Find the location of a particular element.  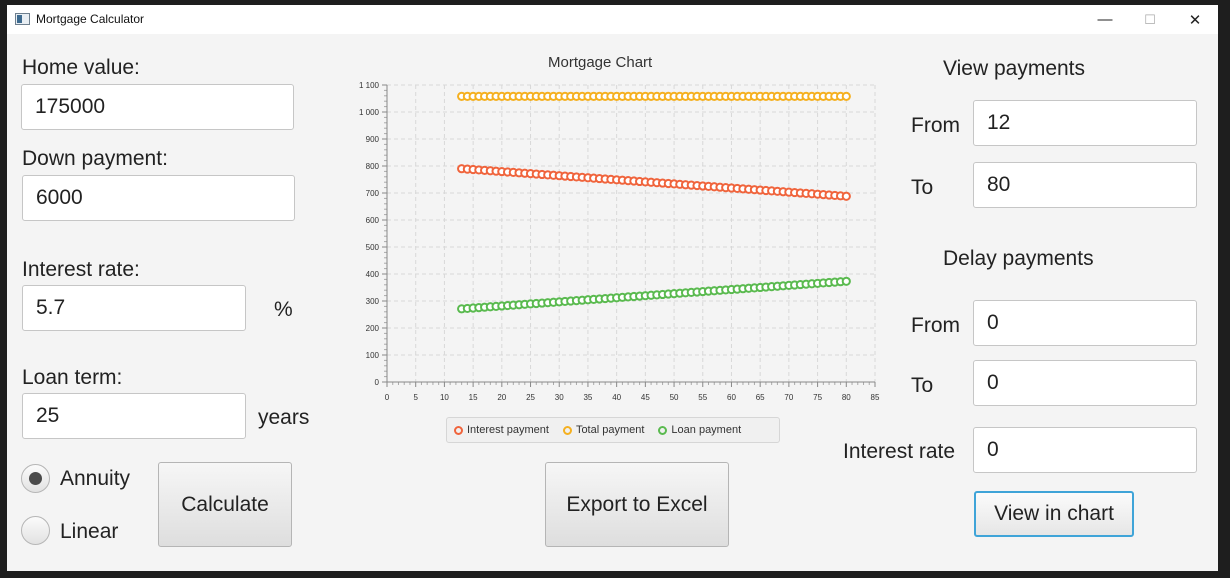

x-tick-label: 70 is located at coordinates (788, 397).